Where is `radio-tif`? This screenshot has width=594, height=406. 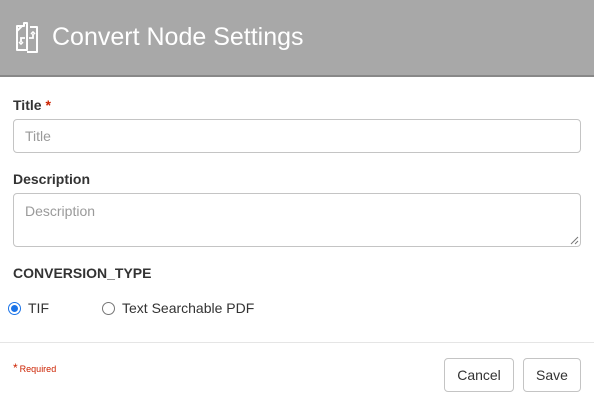
radio-tif is located at coordinates (14, 308).